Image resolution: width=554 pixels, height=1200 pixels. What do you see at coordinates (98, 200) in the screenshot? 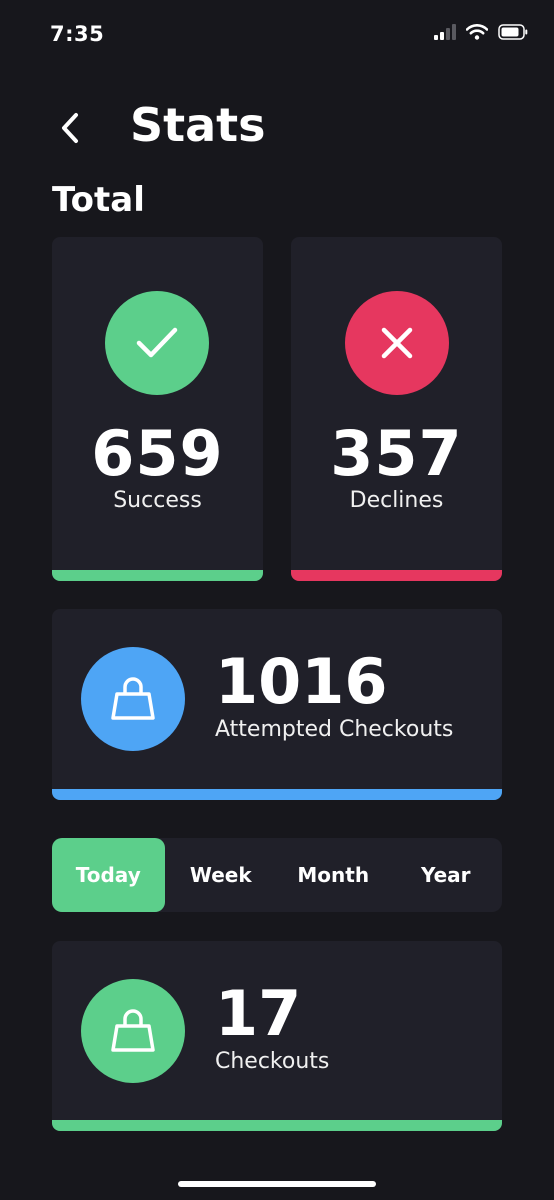
I see `section-title: Total` at bounding box center [98, 200].